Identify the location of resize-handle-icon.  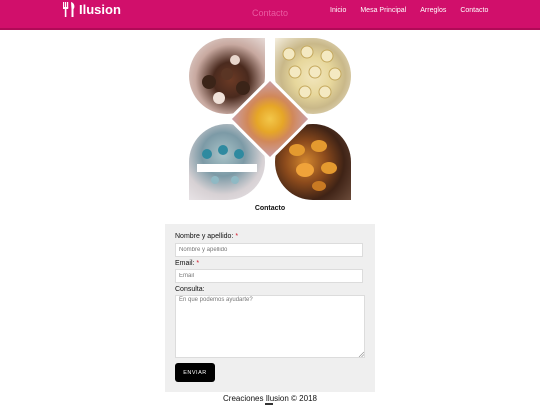
(361, 354).